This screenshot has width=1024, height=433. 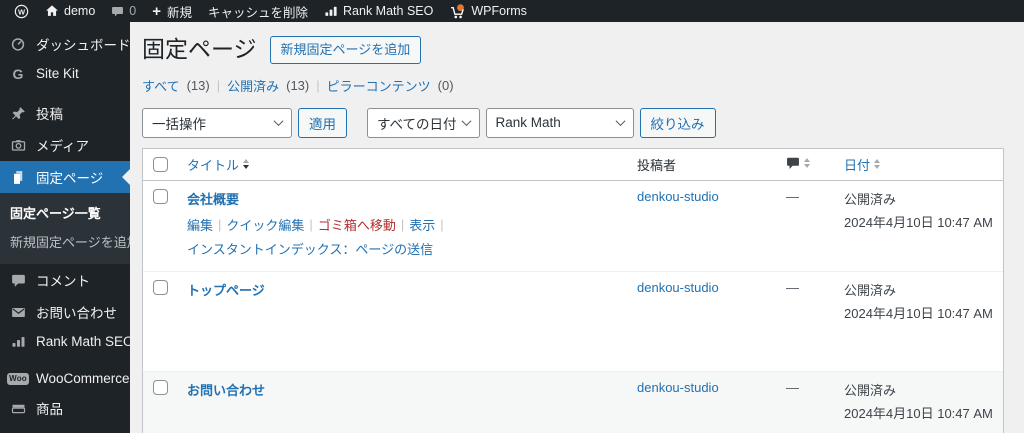 What do you see at coordinates (76, 313) in the screenshot?
I see `sidebar-label-contact: お問い合わせ` at bounding box center [76, 313].